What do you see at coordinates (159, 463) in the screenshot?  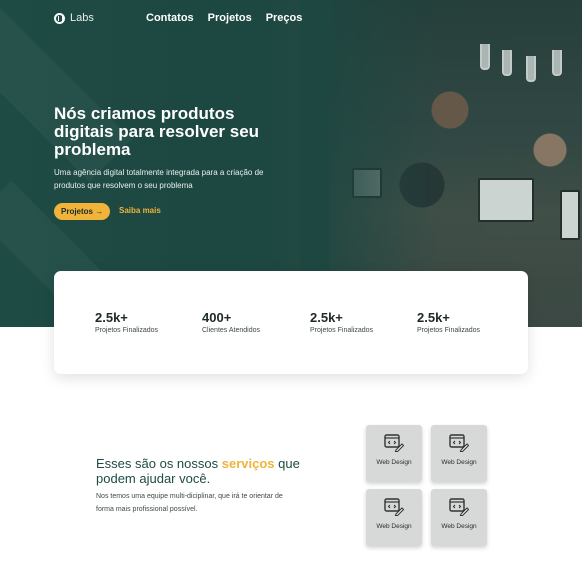 I see `services-title-start: Esses são os nossos` at bounding box center [159, 463].